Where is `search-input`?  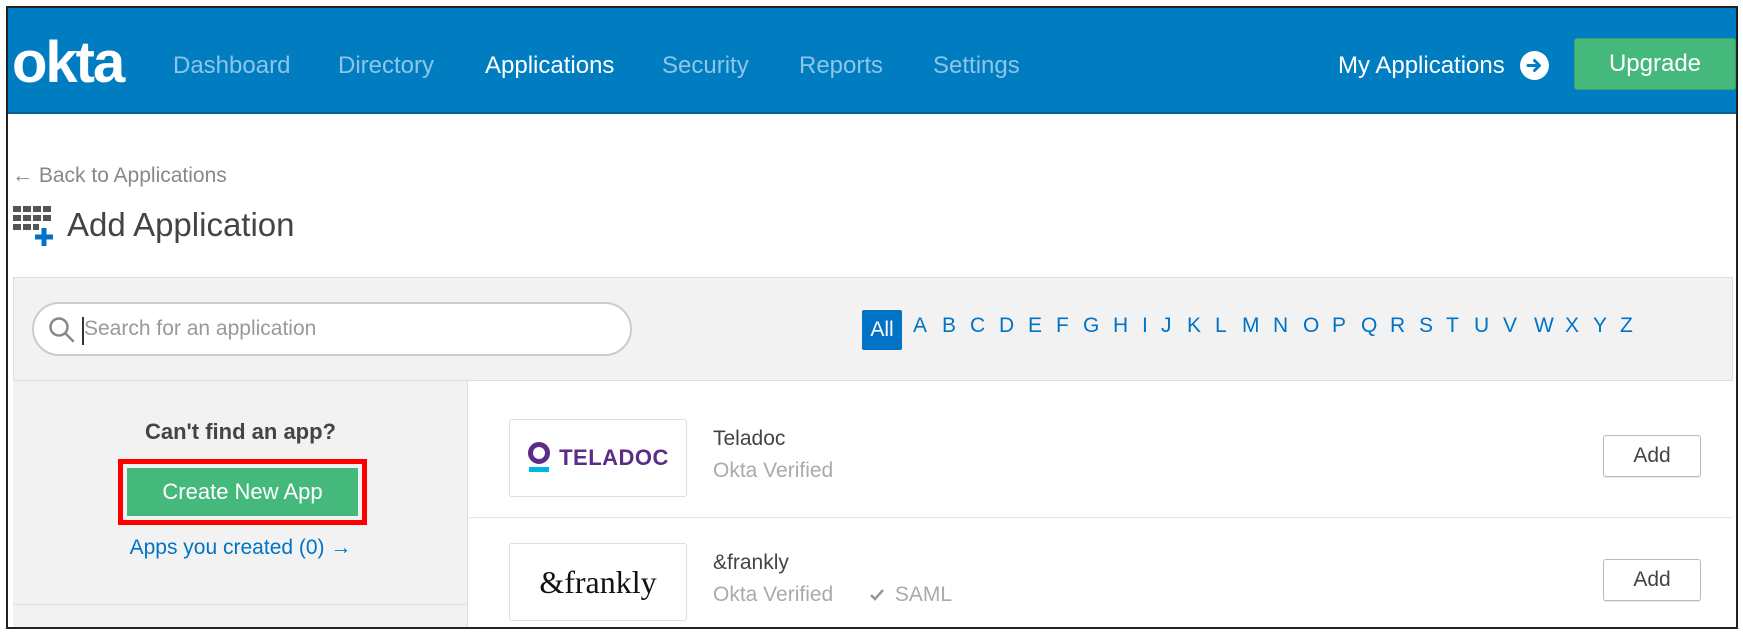 search-input is located at coordinates (344, 329).